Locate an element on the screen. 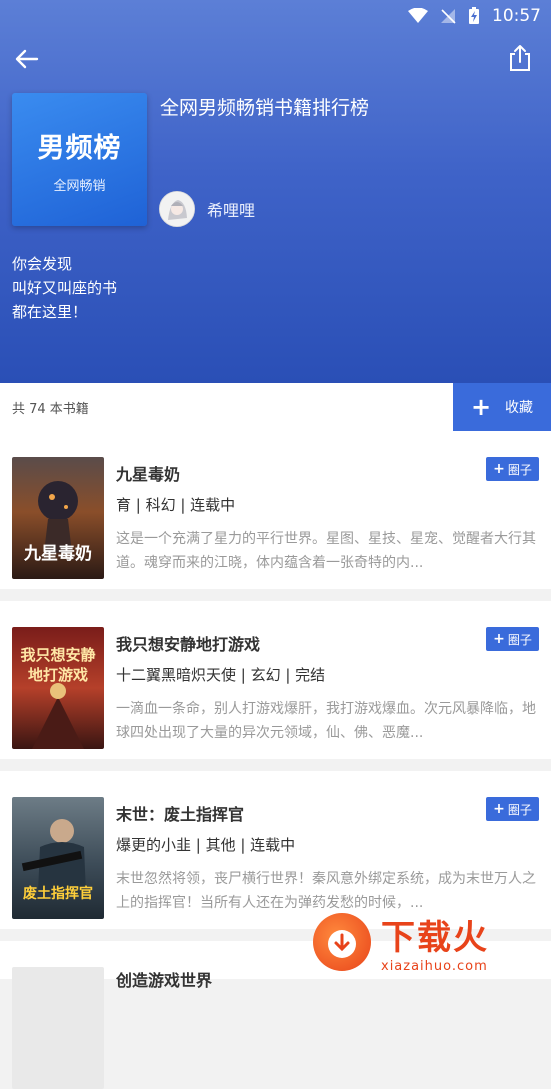 The width and height of the screenshot is (551, 1089). description-line: 叫好又叫座的书 is located at coordinates (65, 288).